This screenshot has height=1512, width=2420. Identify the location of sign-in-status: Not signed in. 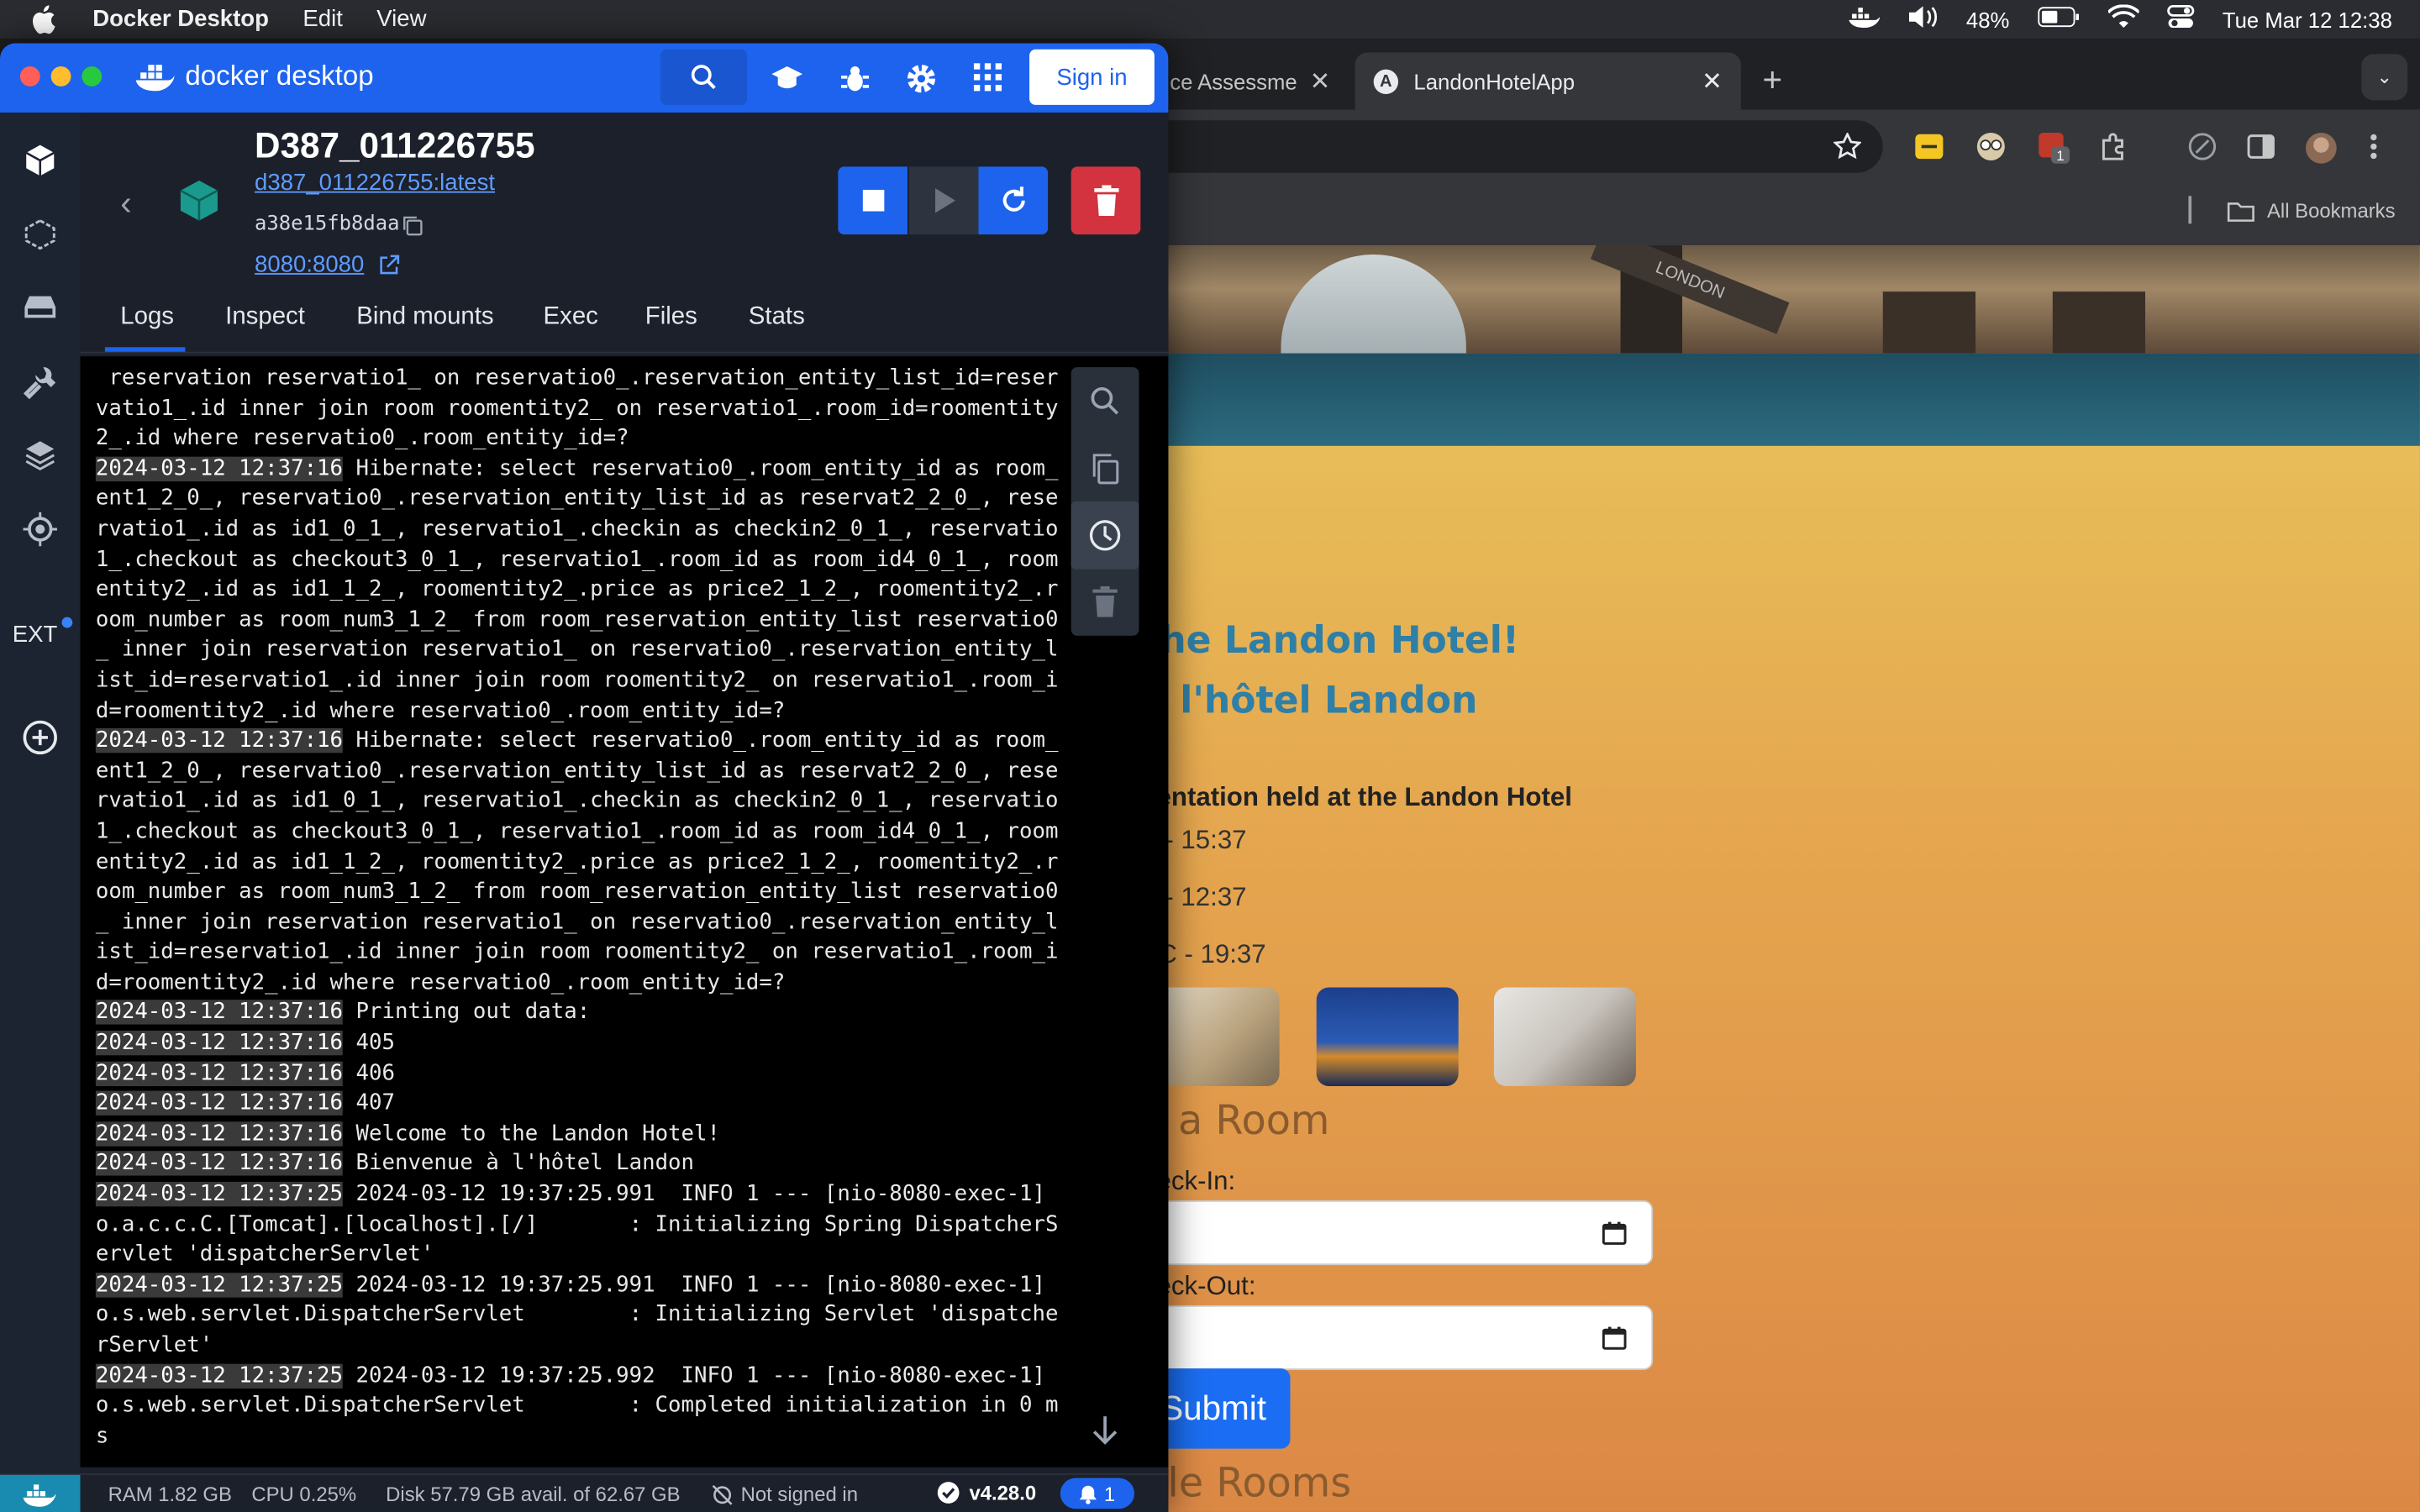
(785, 1494).